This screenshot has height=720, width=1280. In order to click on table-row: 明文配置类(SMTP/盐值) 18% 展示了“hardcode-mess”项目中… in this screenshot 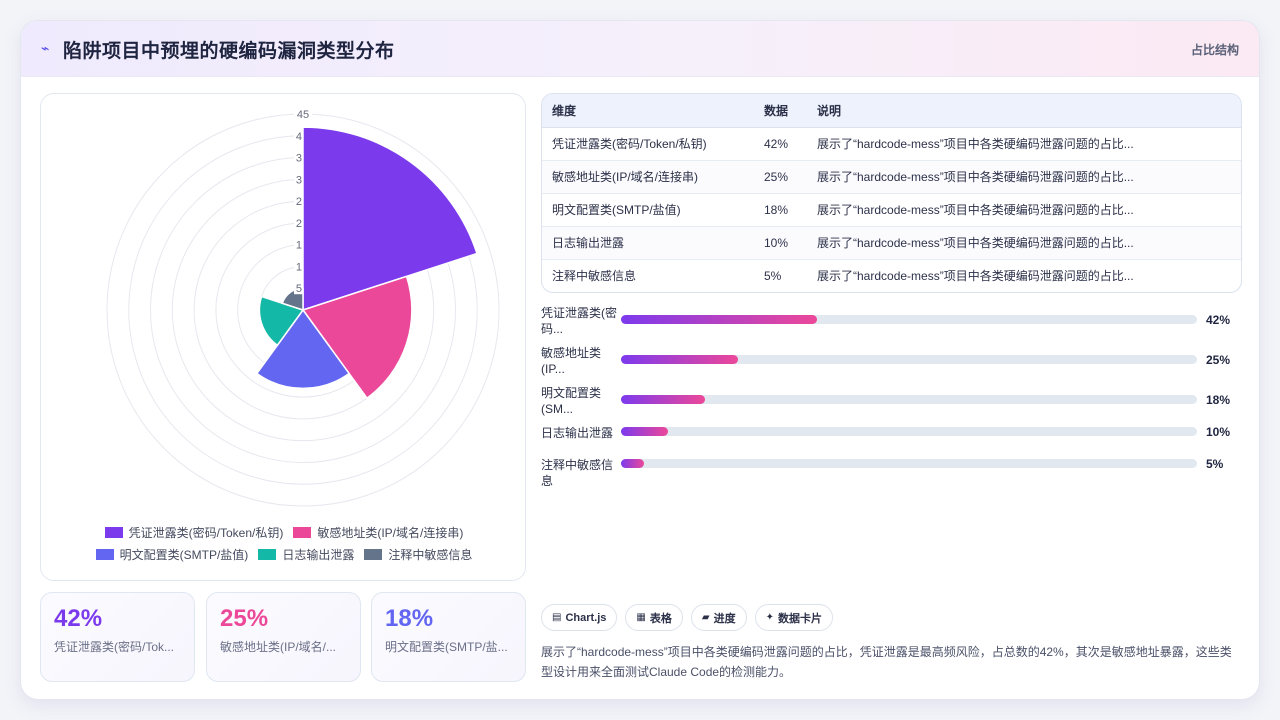, I will do `click(891, 210)`.